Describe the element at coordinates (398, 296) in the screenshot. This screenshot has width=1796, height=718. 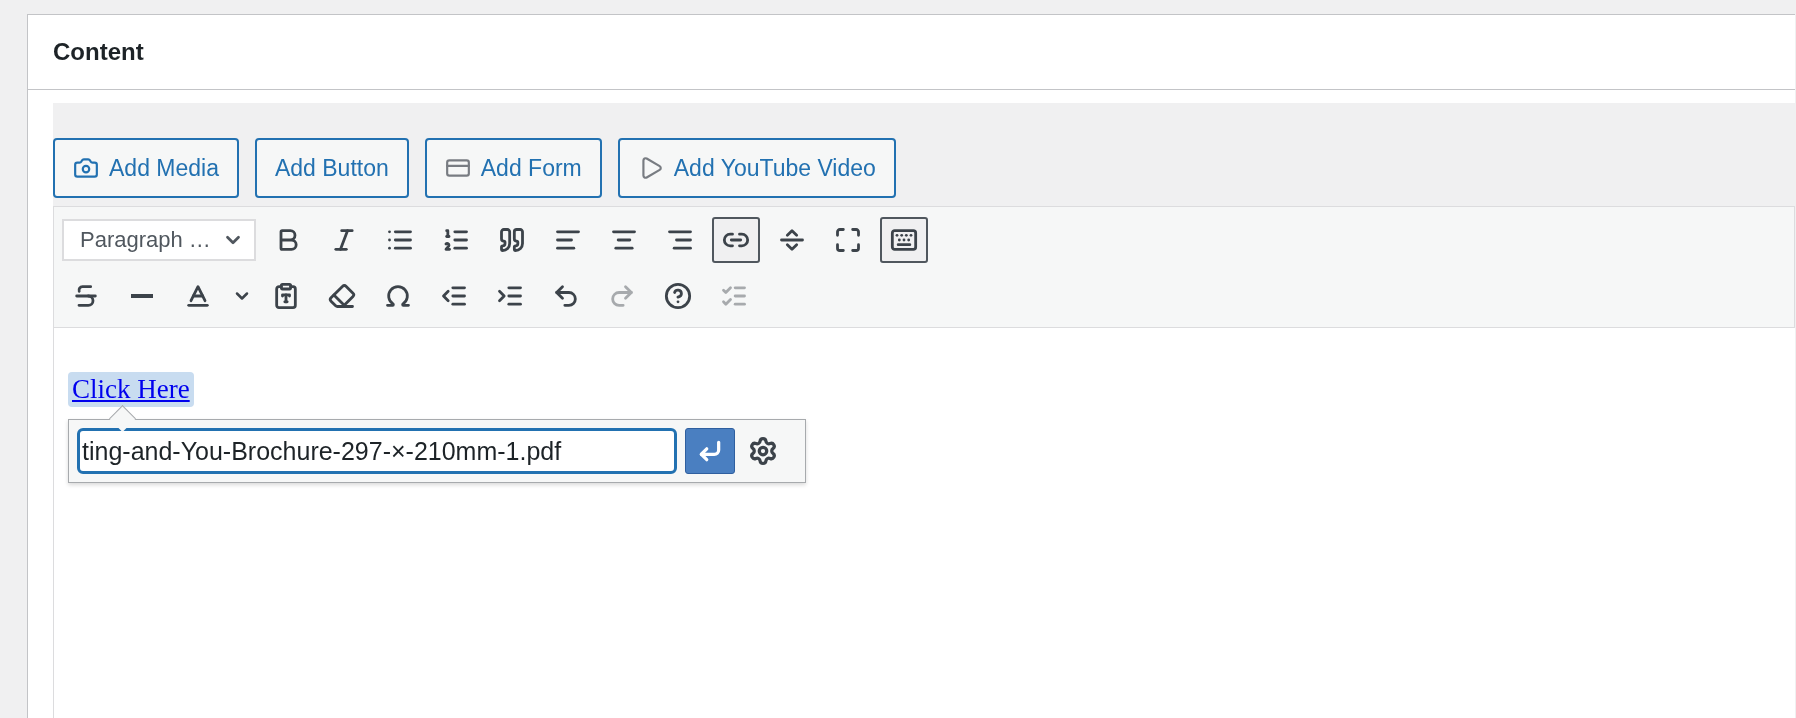
I see `omega-icon` at that location.